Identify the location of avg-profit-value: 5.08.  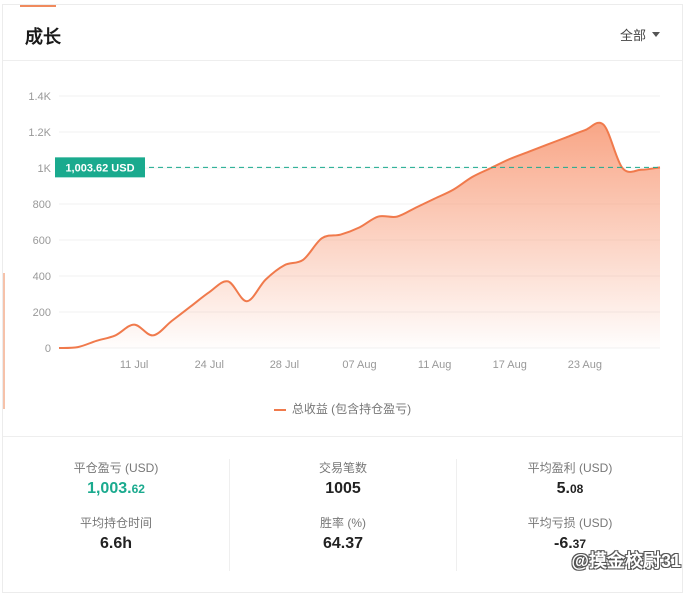
(570, 490).